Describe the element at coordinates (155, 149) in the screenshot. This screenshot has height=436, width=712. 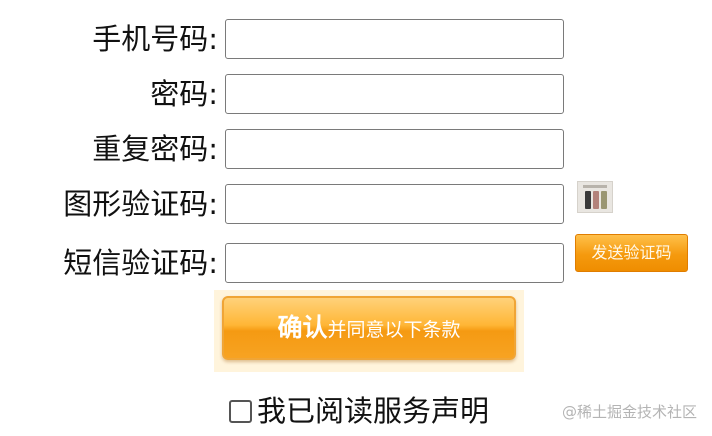
I see `confirm-password-label: 重复密码:` at that location.